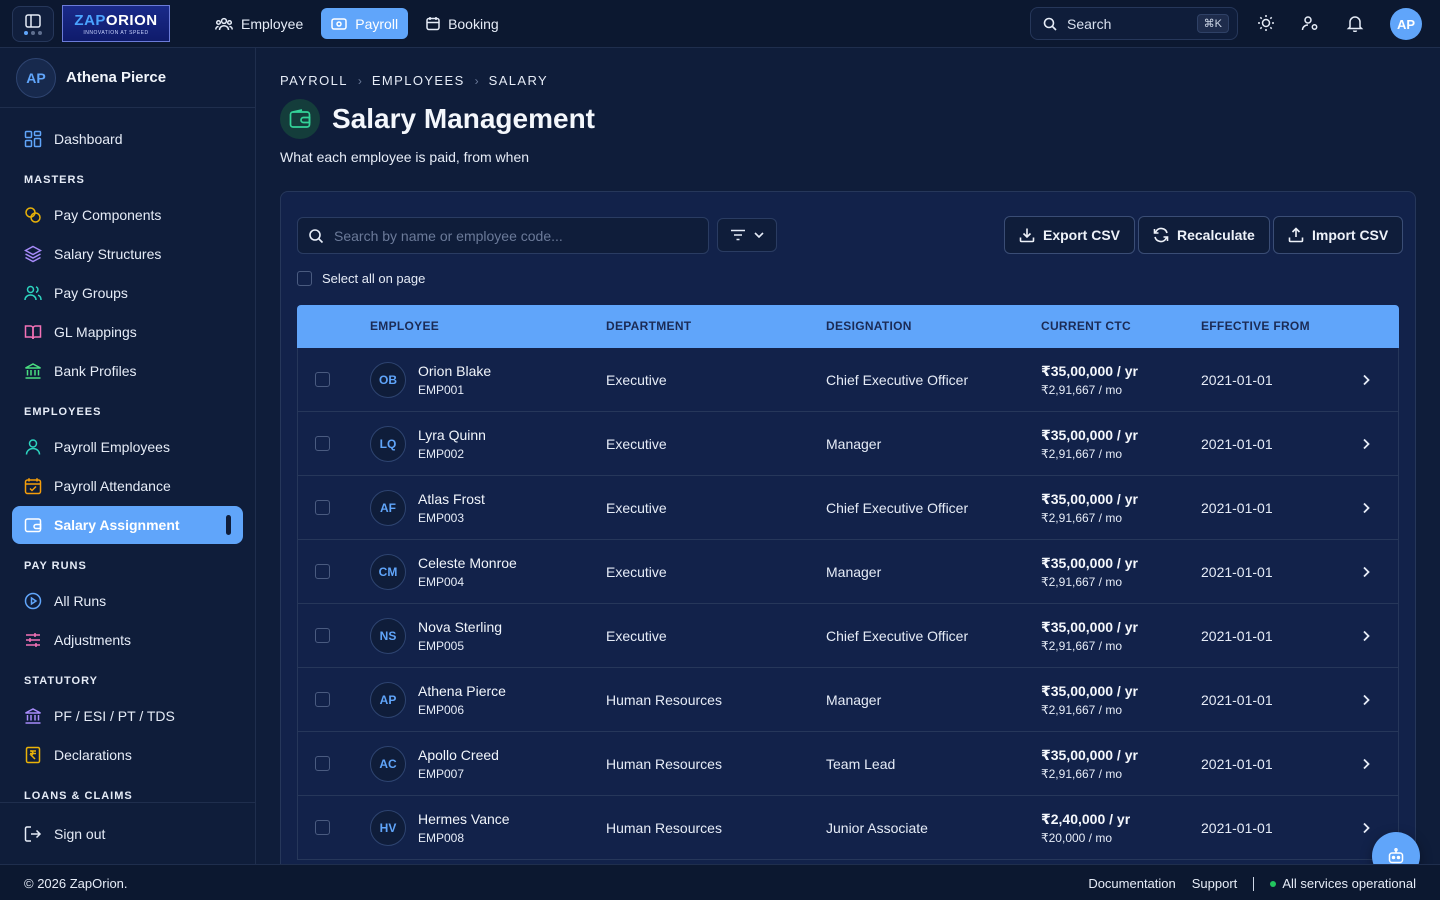 Image resolution: width=1440 pixels, height=900 pixels. What do you see at coordinates (1082, 710) in the screenshot?
I see `ctc-monthly: ₹2,91,667 / mo` at bounding box center [1082, 710].